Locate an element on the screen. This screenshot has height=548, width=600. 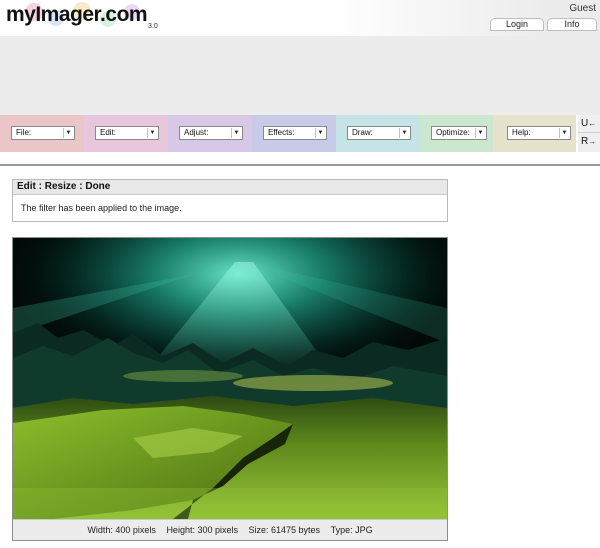
file-menu-select: File: ▼ is located at coordinates (43, 133).